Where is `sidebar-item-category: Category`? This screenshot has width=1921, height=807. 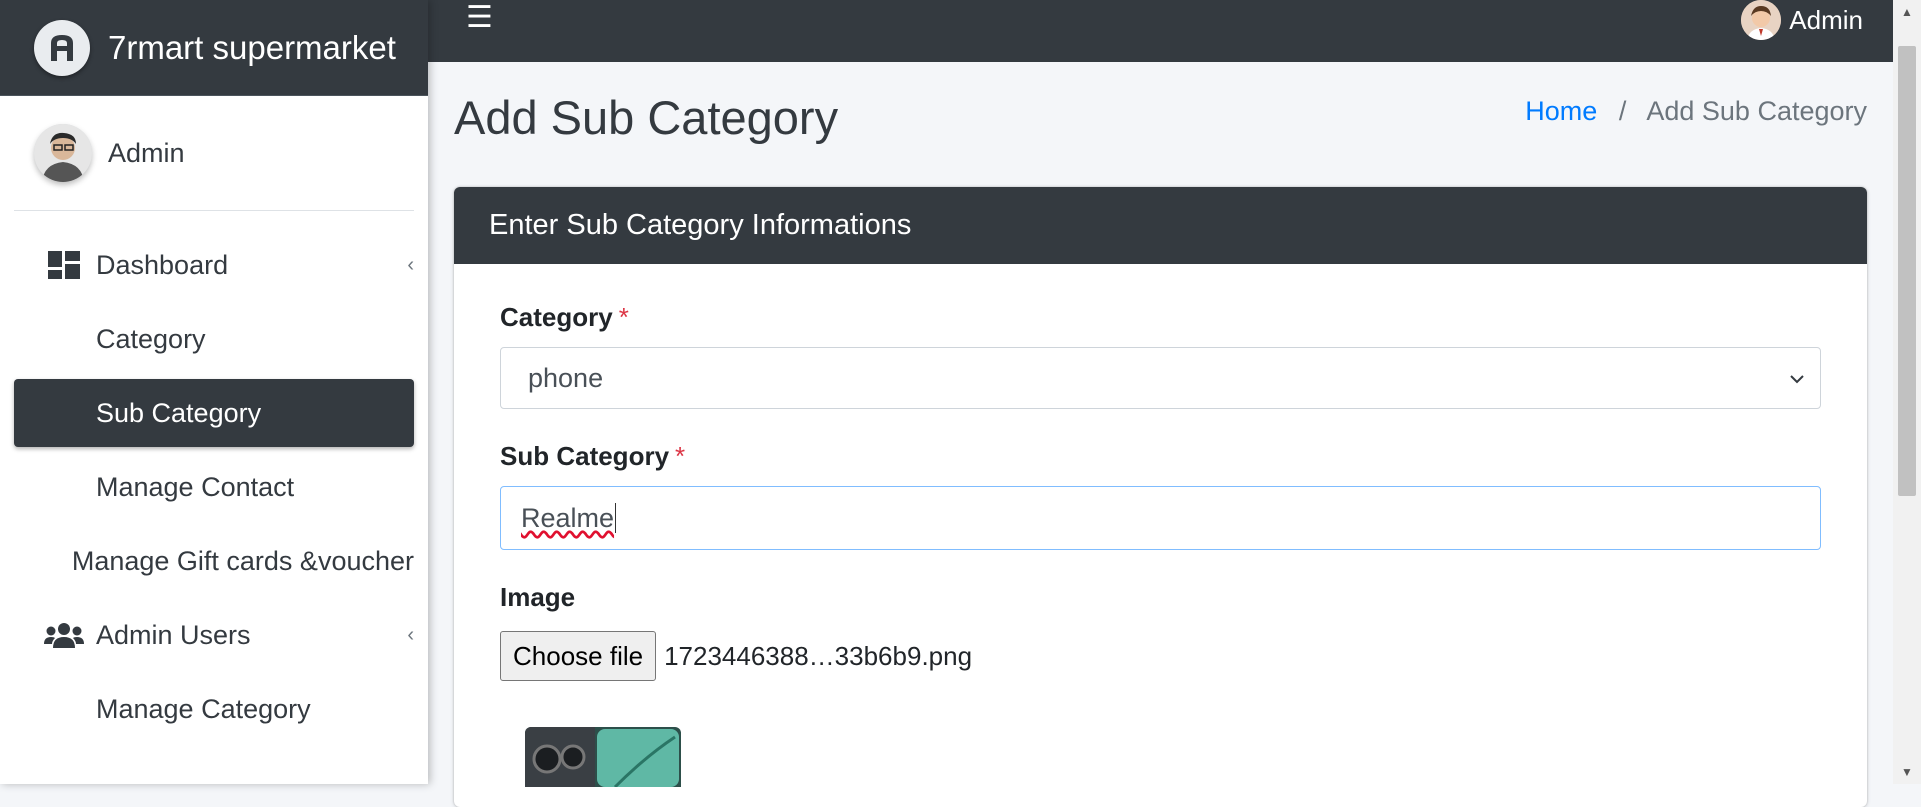
sidebar-item-category: Category is located at coordinates (214, 339).